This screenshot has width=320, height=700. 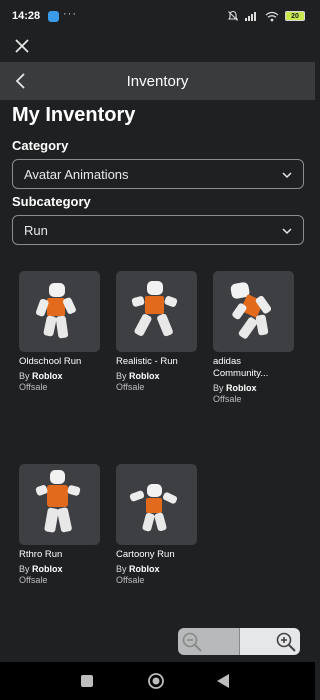 I want to click on subcategory-dropdown: Run, so click(x=158, y=230).